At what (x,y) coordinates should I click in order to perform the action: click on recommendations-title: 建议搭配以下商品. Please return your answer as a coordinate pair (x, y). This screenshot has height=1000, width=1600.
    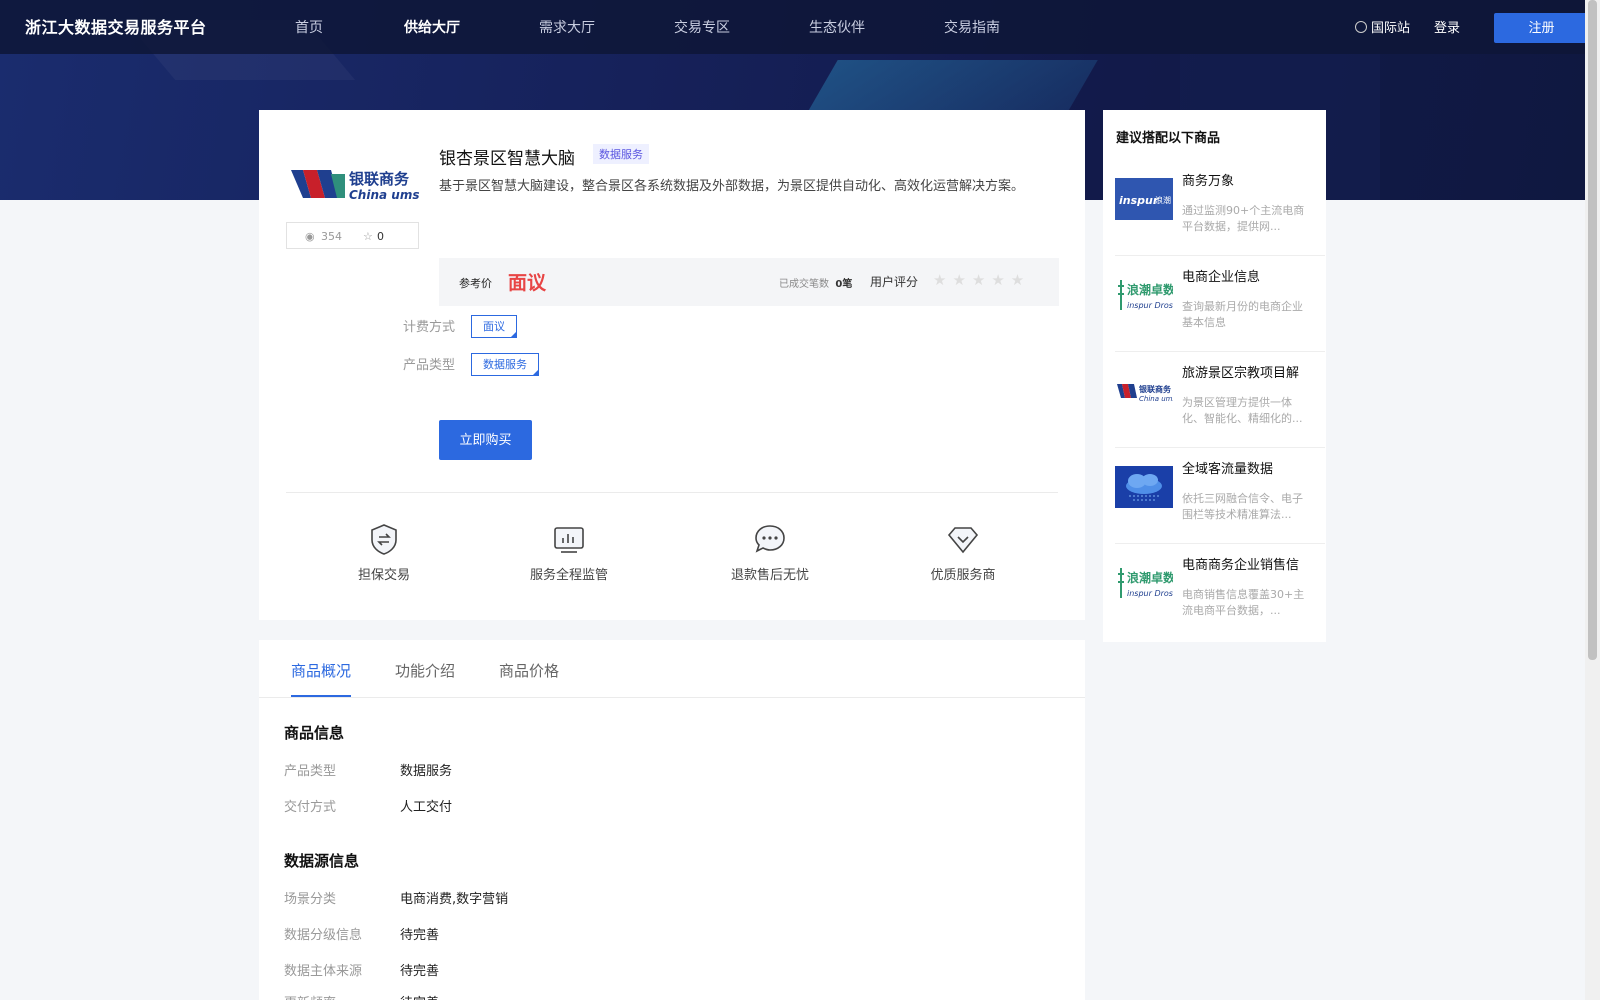
    Looking at the image, I should click on (1168, 138).